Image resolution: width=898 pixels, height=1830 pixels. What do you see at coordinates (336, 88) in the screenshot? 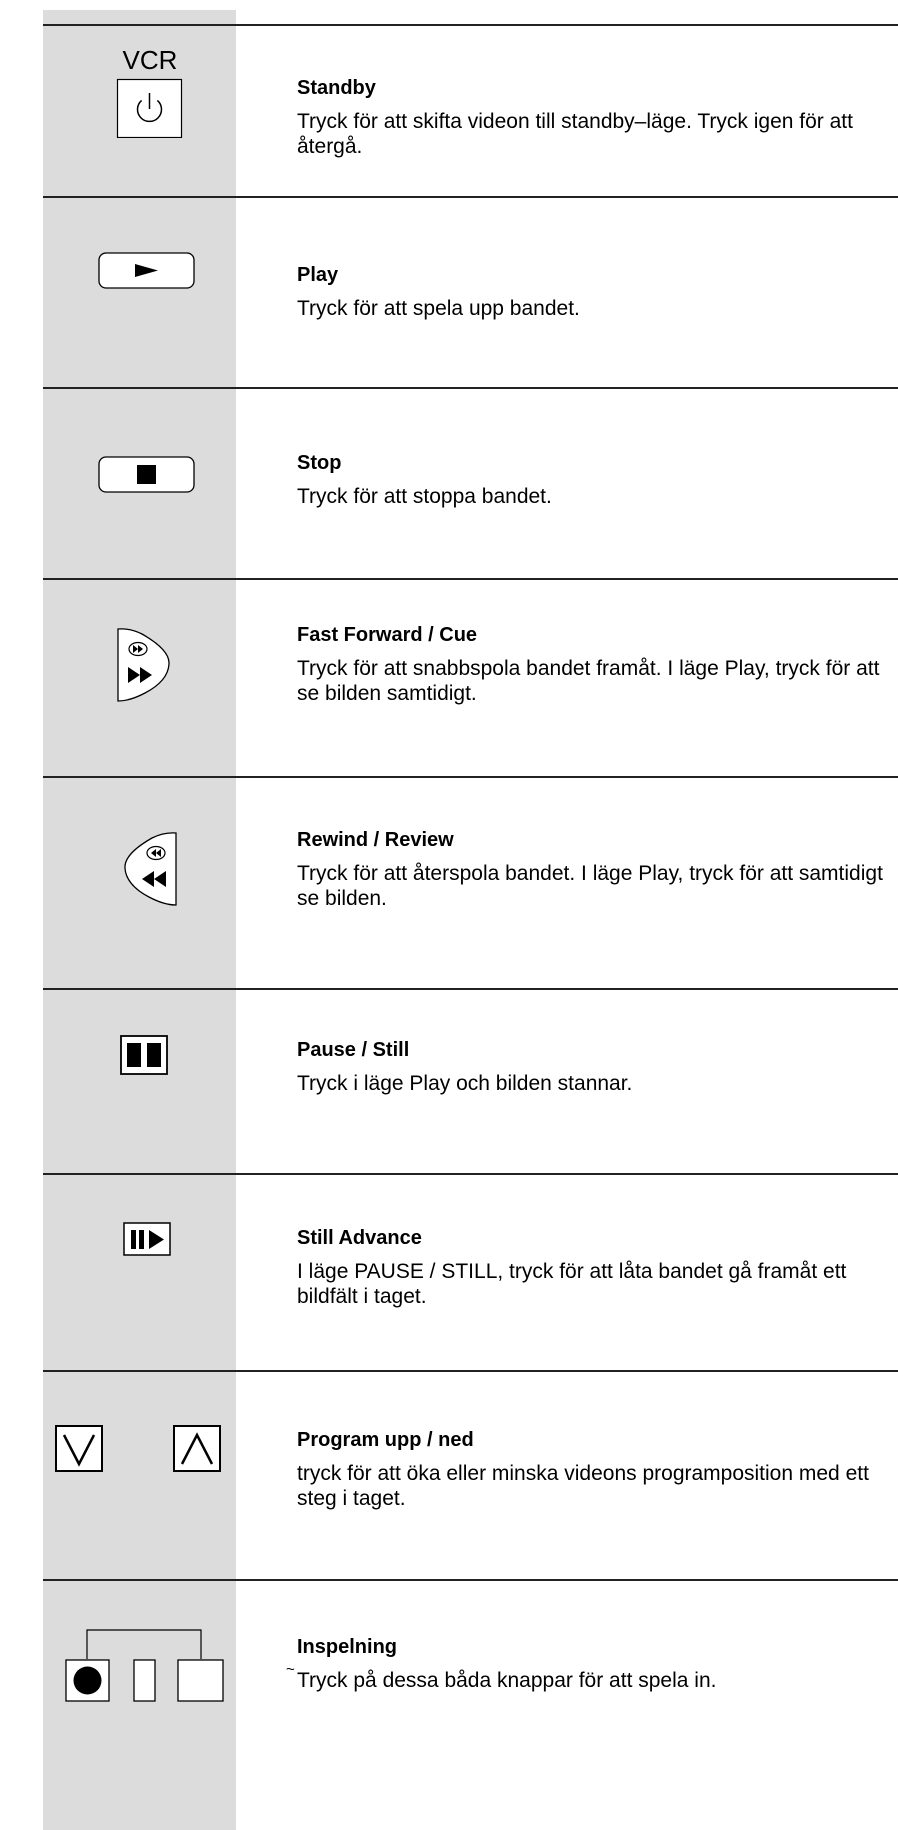
I see `standby-title: Standby` at bounding box center [336, 88].